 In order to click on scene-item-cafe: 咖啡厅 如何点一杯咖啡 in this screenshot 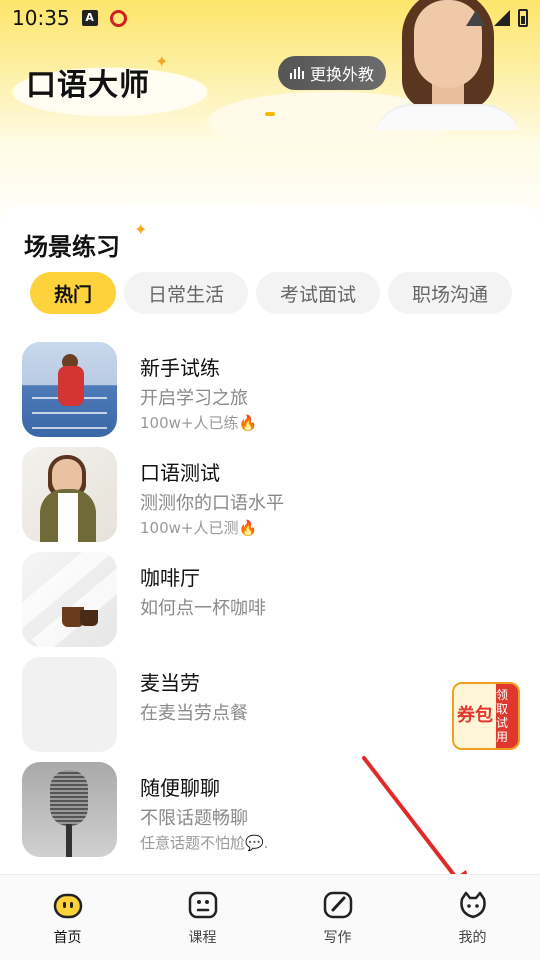, I will do `click(272, 604)`.